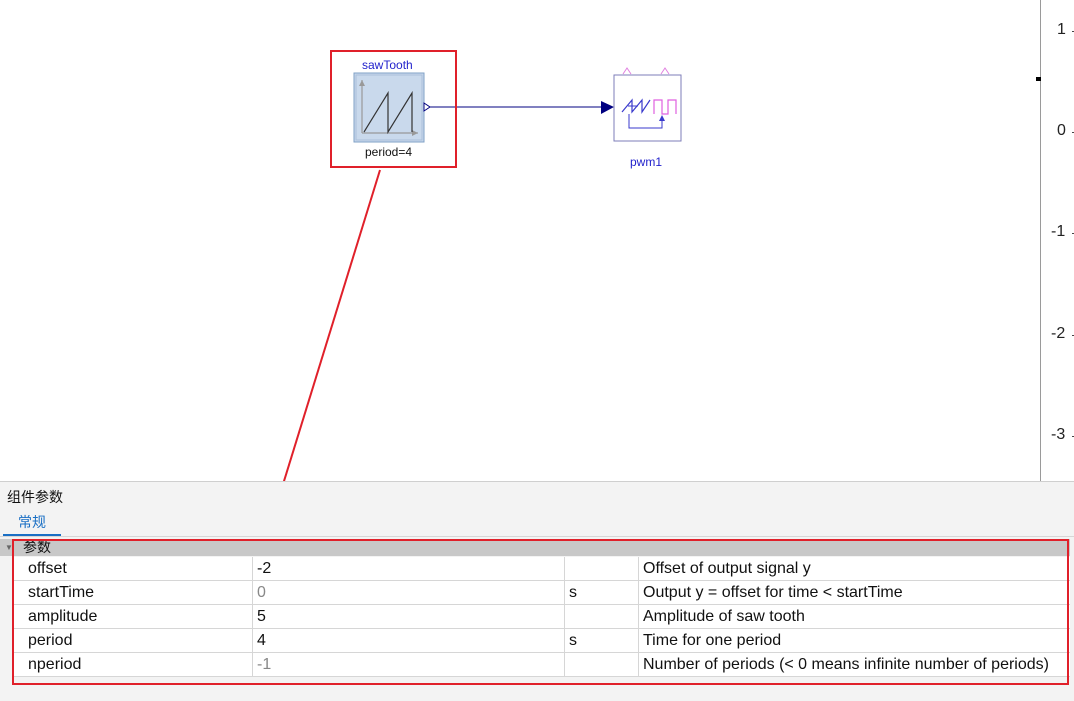 This screenshot has width=1074, height=701. Describe the element at coordinates (50, 640) in the screenshot. I see `param-name: period` at that location.